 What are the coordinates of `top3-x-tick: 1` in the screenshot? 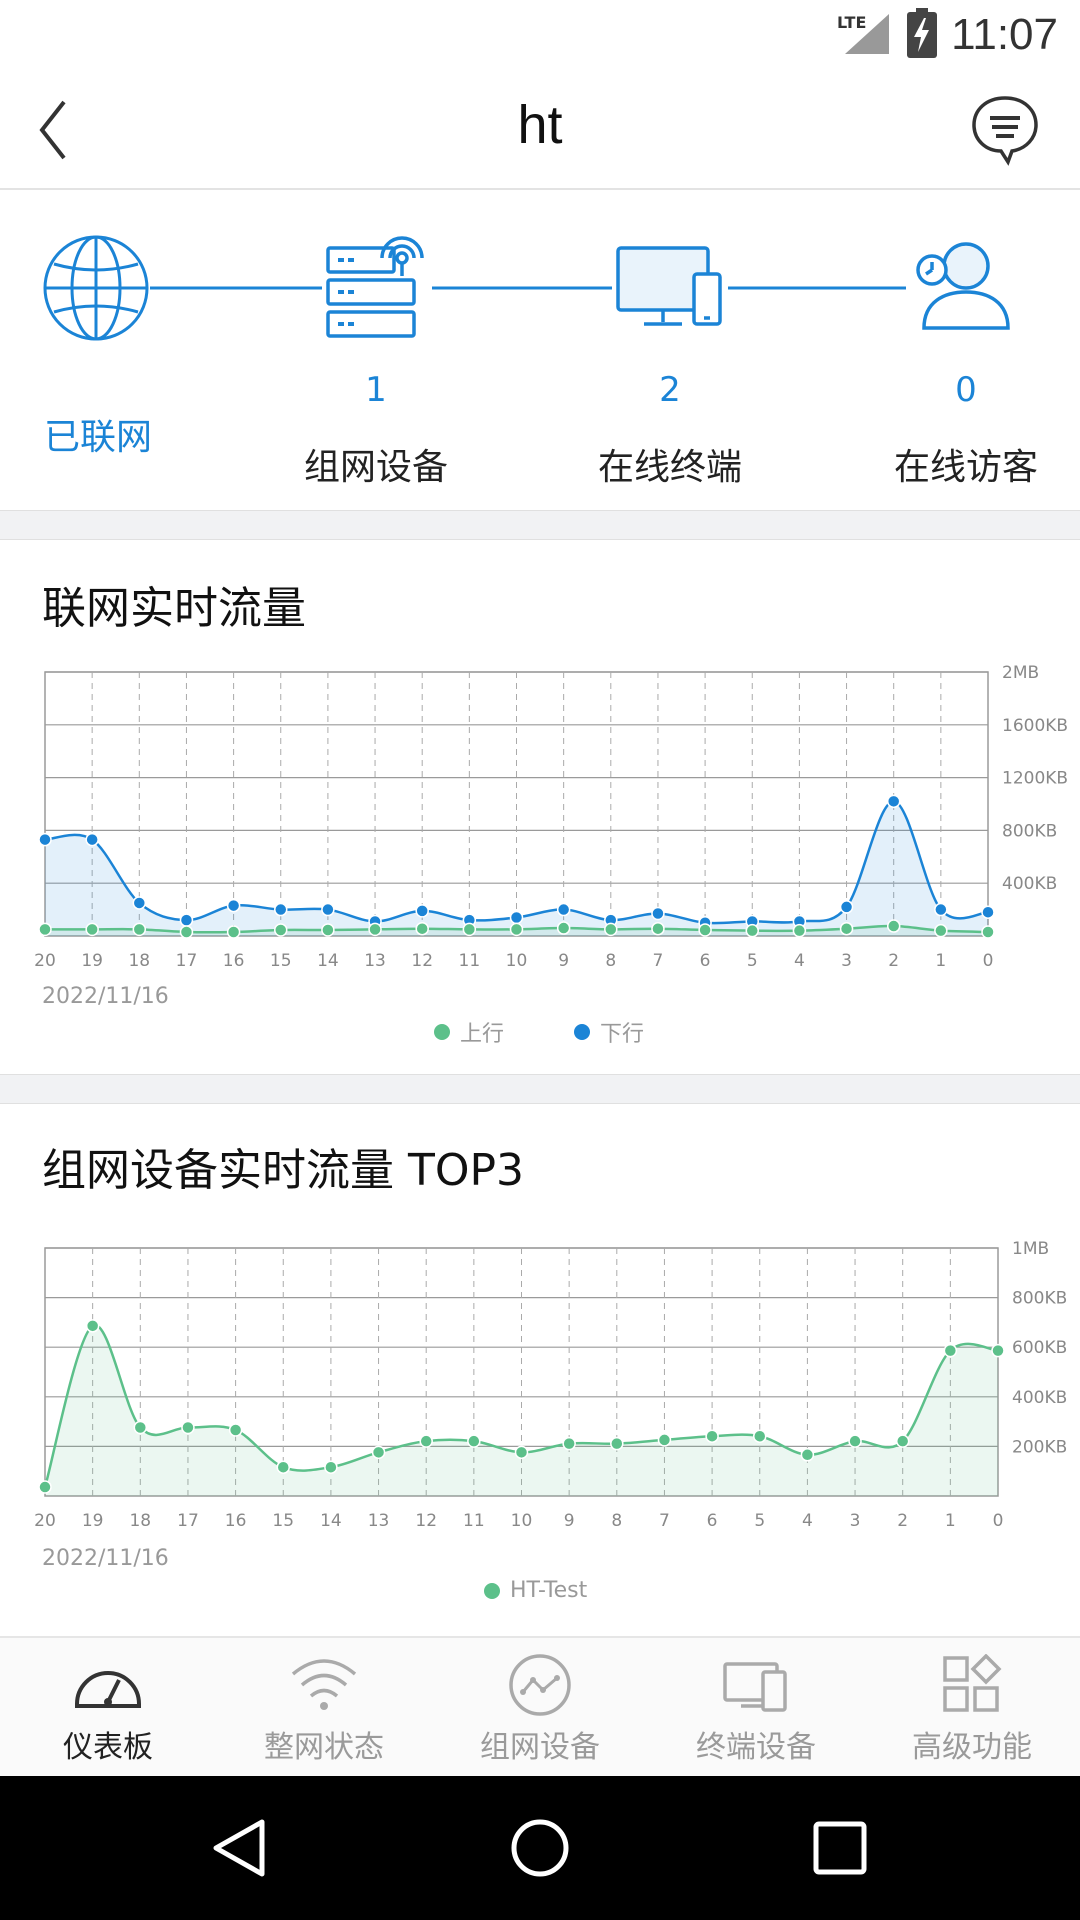 It's located at (950, 1518).